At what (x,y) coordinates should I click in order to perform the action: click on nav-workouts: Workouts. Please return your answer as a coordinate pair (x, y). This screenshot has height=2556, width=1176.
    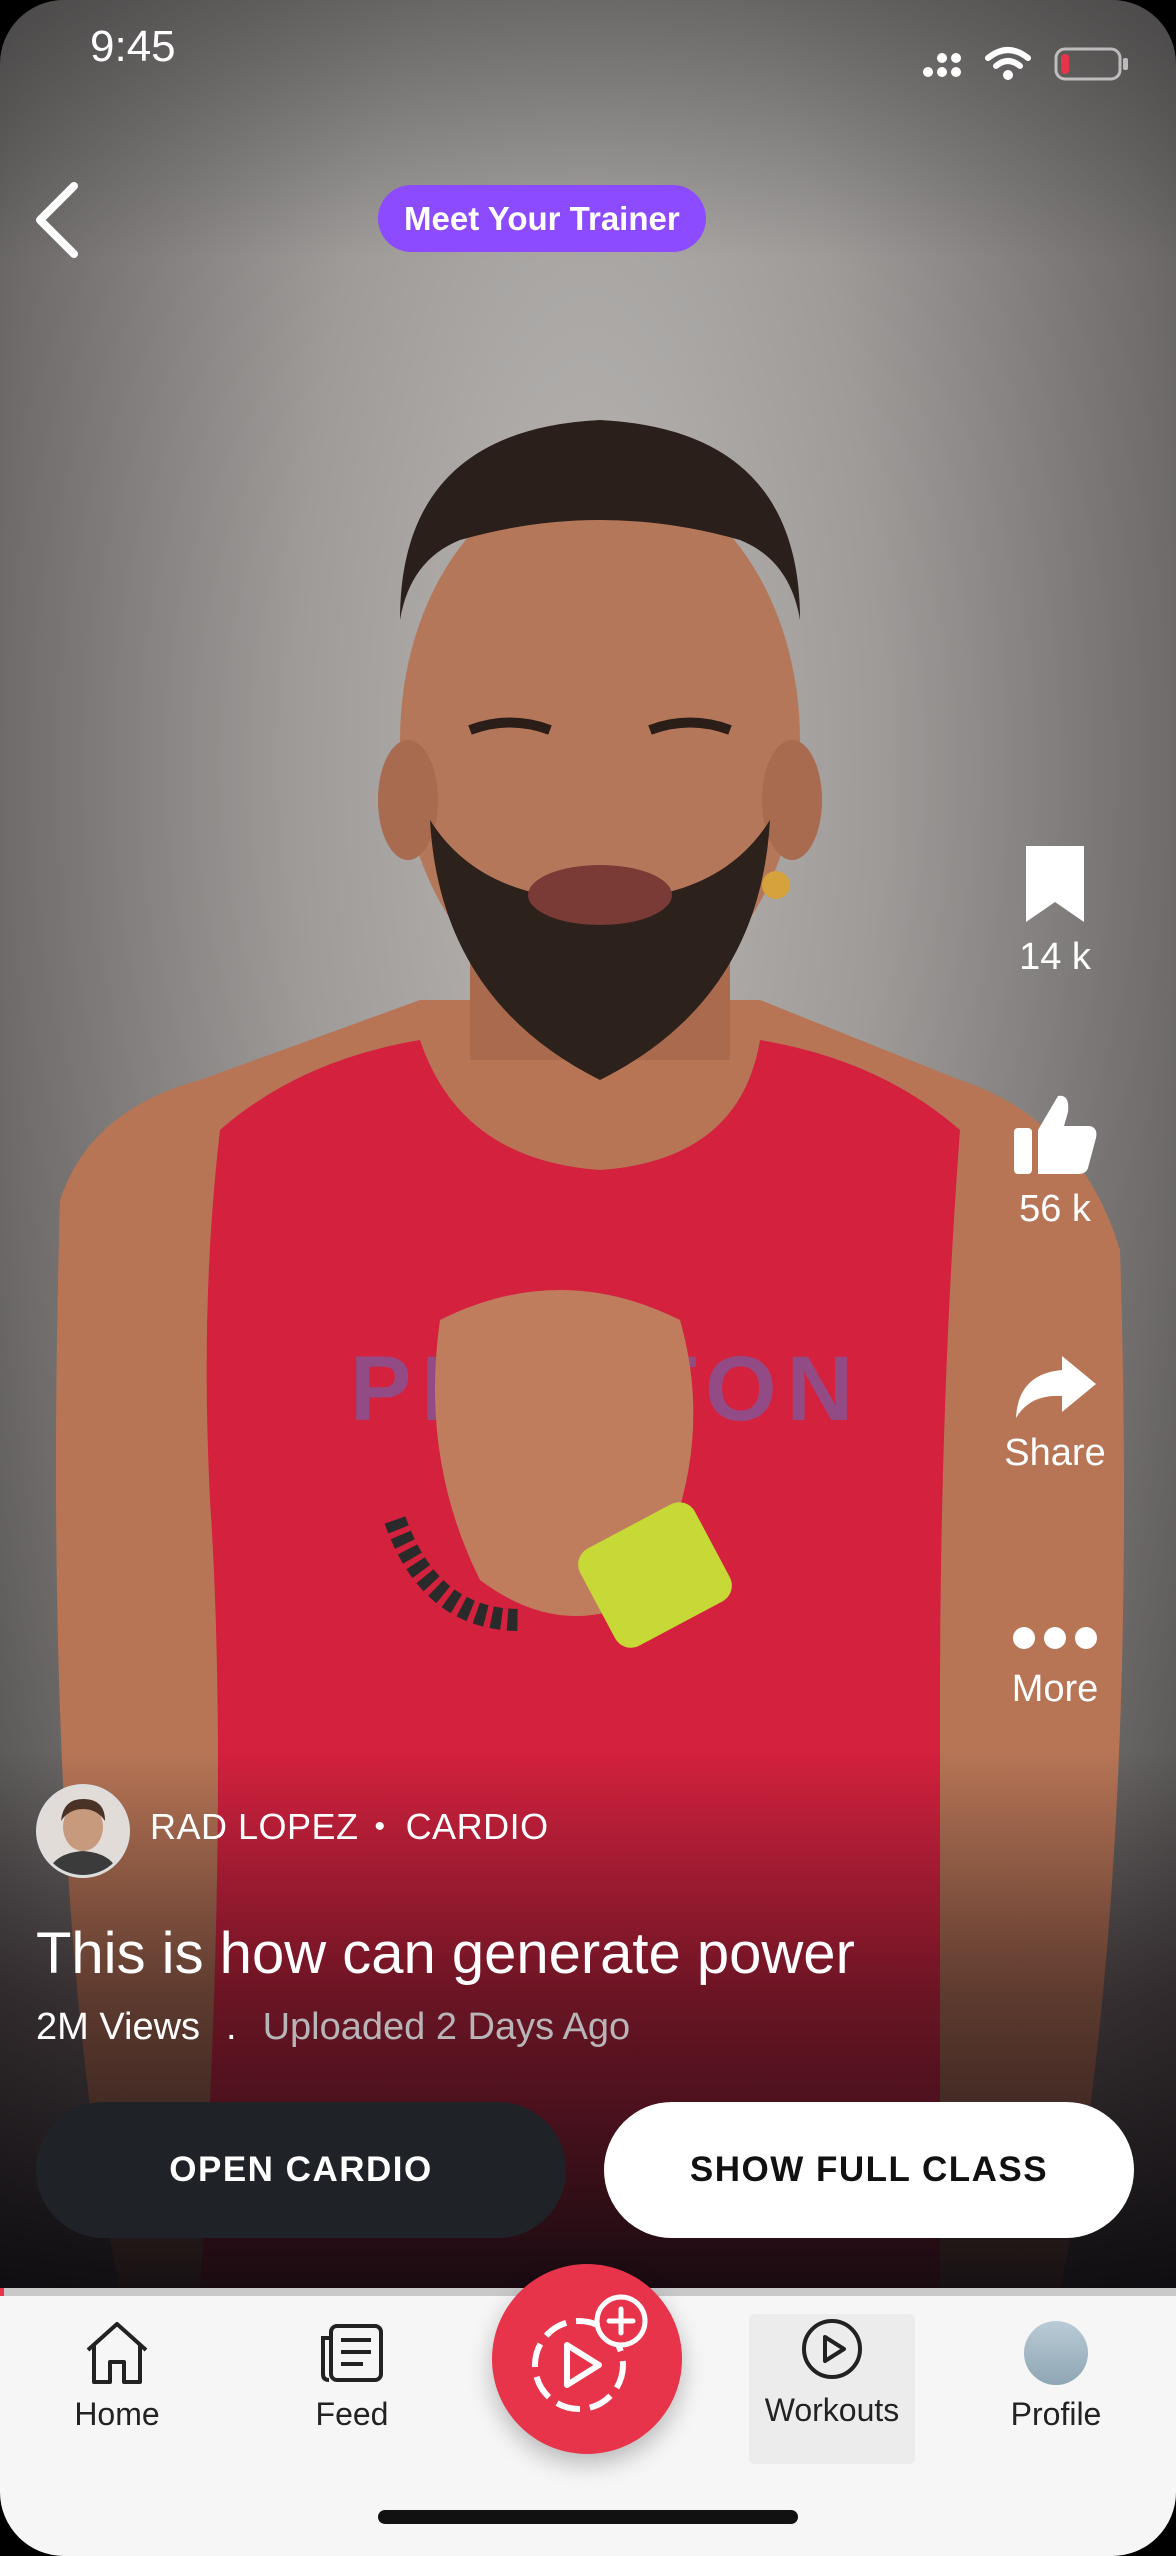
    Looking at the image, I should click on (832, 2389).